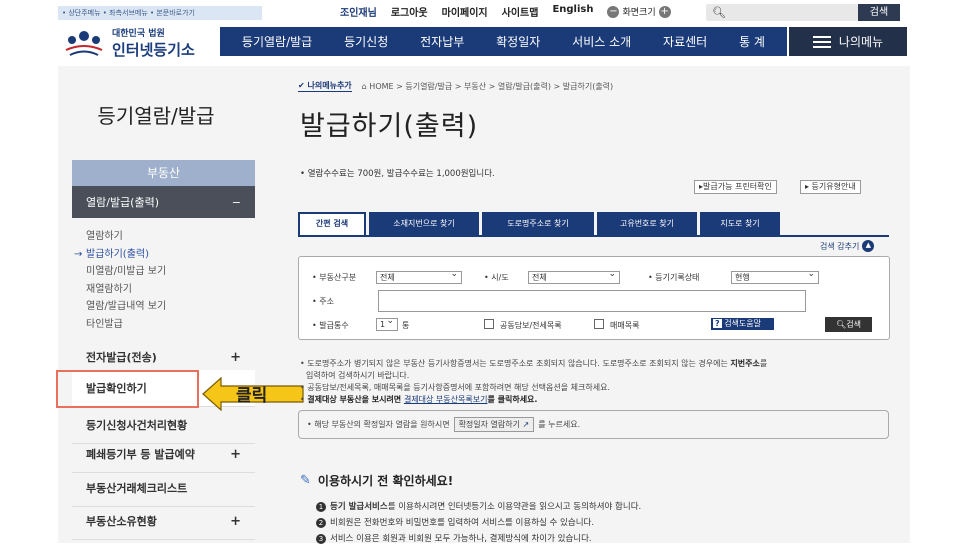 The image size is (966, 547). I want to click on main-nav: 등기열람/발급 등기신청 전자납부 확정일자 서비스 소개 자료센터 통 계, so click(503, 41).